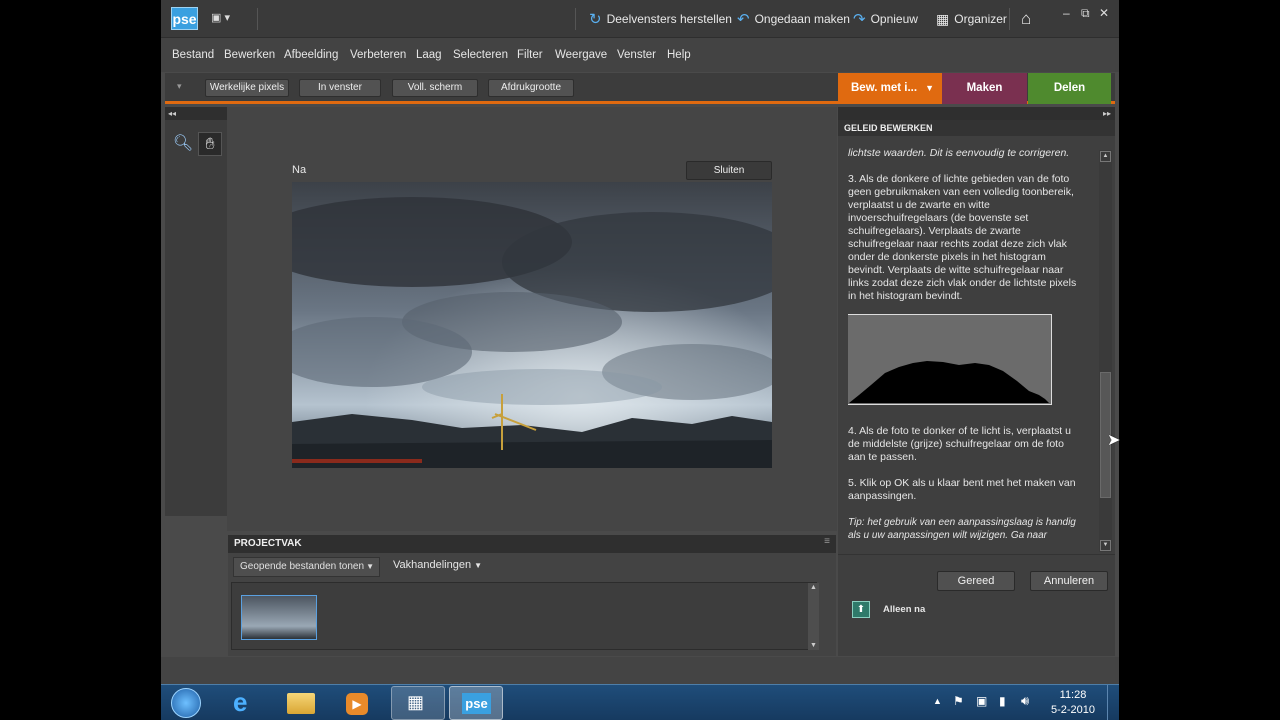 The width and height of the screenshot is (1280, 720). I want to click on redo-icon: ↷, so click(859, 19).